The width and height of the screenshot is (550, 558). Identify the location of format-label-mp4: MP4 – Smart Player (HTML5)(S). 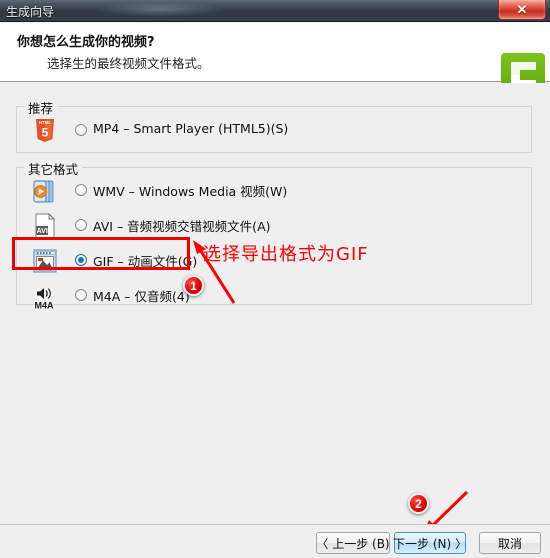
(190, 128).